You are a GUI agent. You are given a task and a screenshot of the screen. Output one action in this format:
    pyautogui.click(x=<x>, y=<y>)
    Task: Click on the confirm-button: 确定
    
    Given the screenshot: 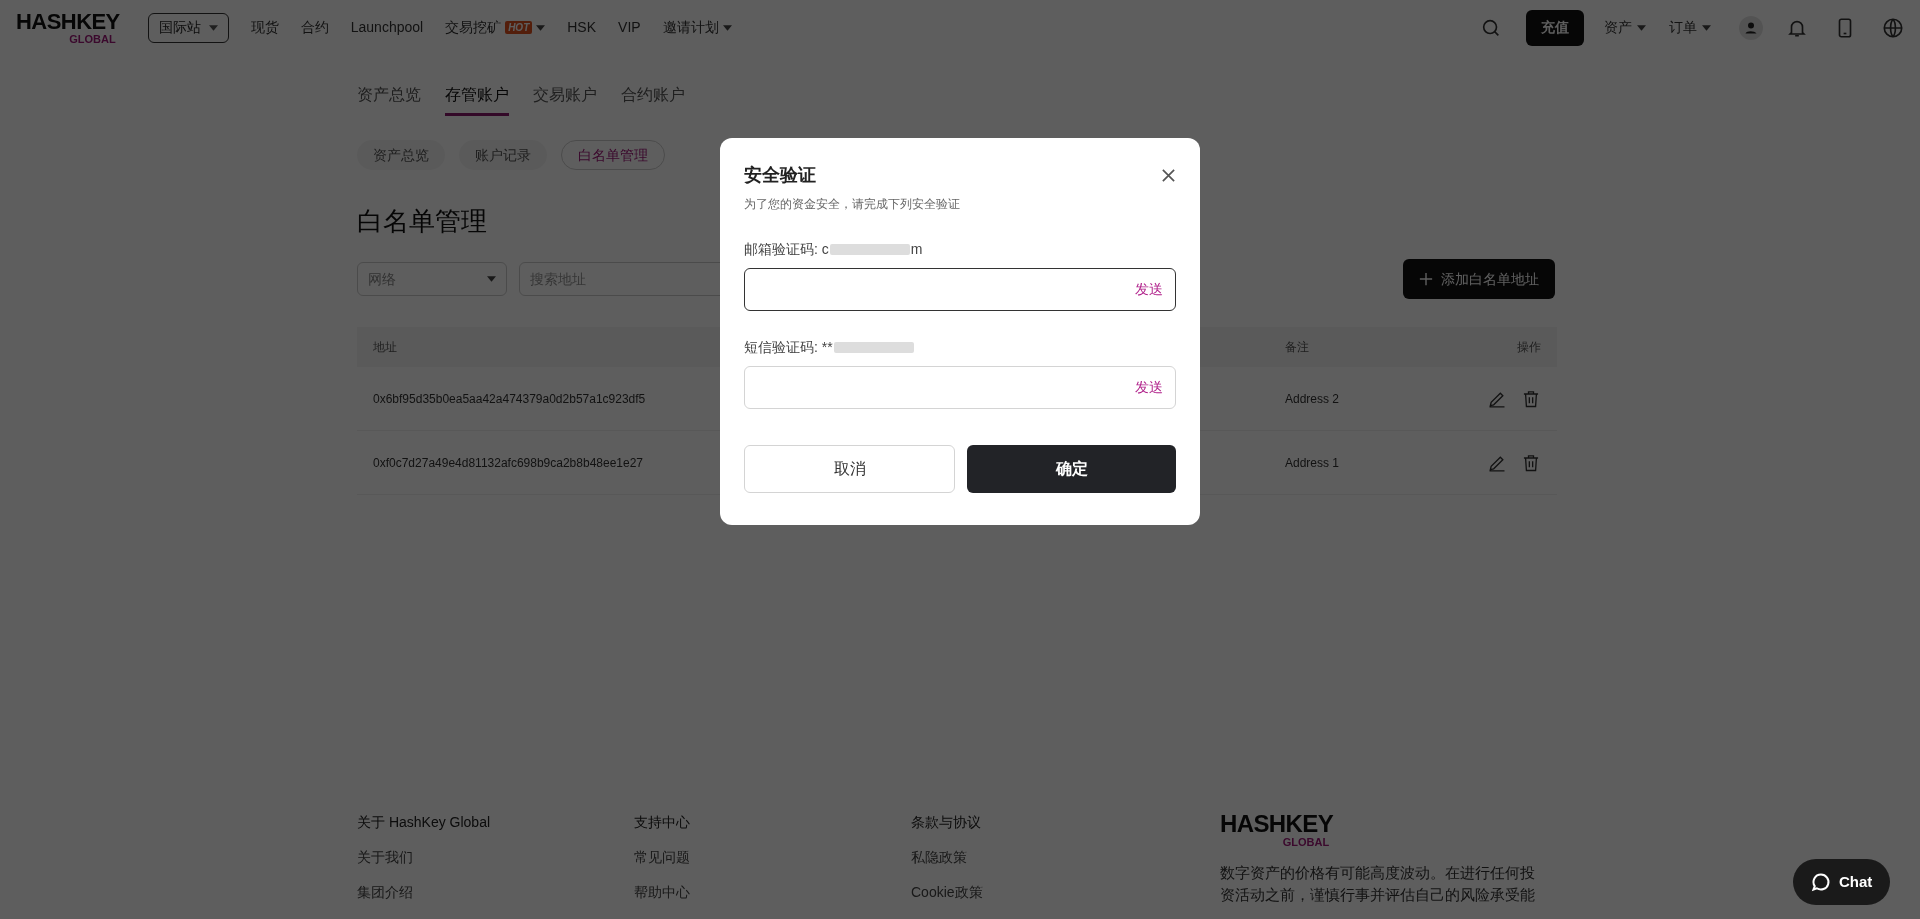 What is the action you would take?
    pyautogui.click(x=1071, y=469)
    